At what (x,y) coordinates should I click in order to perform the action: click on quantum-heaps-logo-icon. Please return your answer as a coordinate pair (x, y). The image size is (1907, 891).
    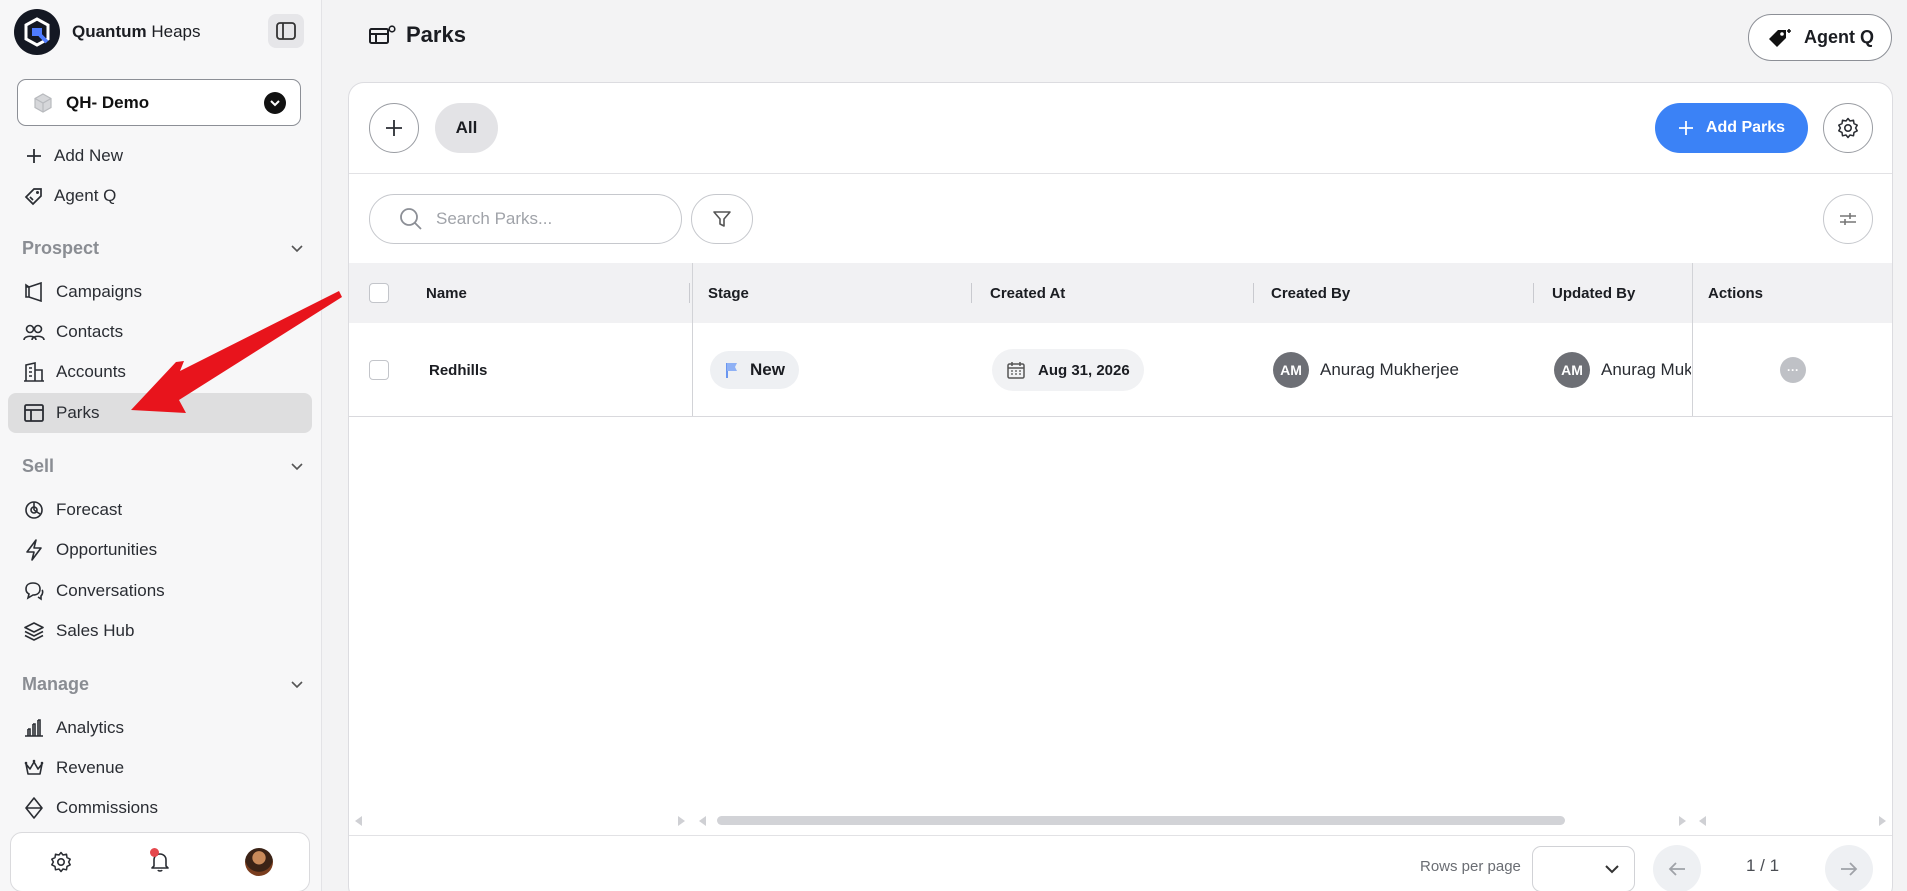
    Looking at the image, I should click on (37, 32).